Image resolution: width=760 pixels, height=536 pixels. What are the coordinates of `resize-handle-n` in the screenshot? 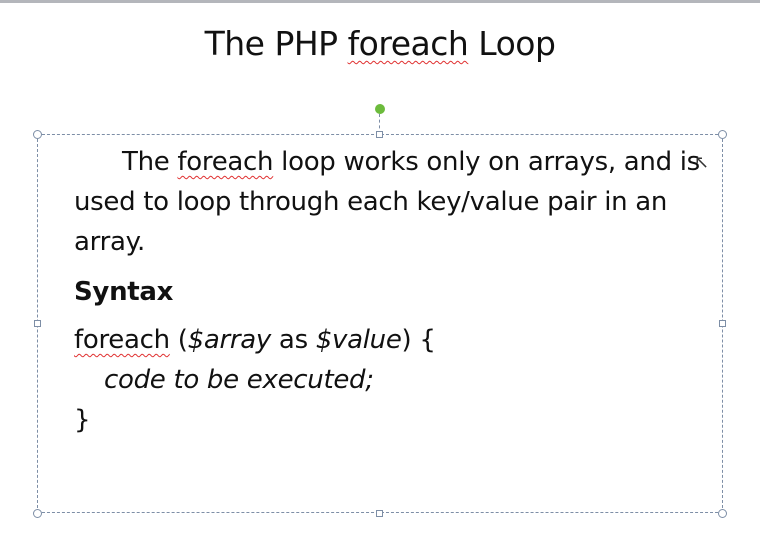 It's located at (379, 134).